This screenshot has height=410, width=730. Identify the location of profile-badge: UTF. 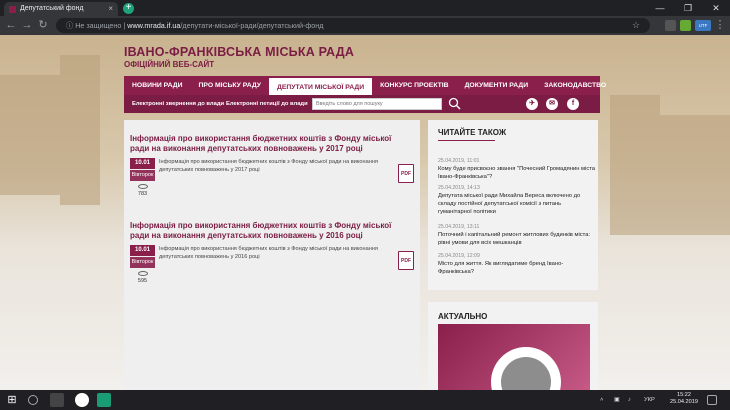
(703, 25).